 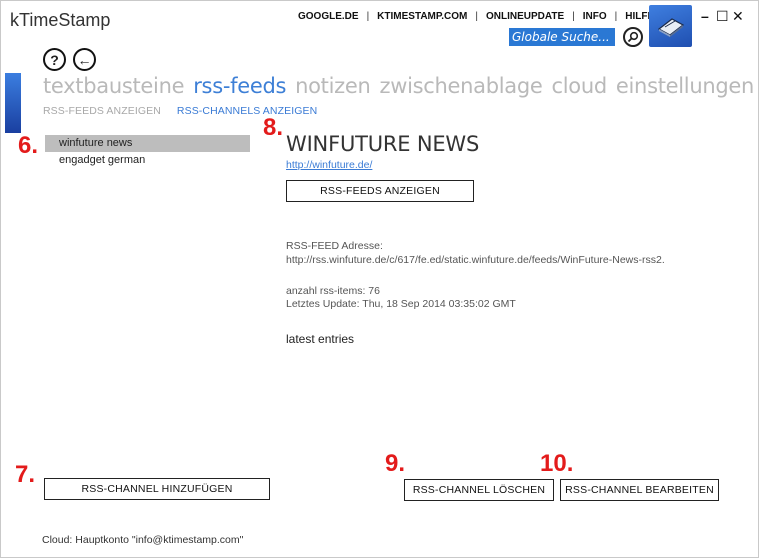 I want to click on tab-cloud: cloud, so click(x=580, y=86).